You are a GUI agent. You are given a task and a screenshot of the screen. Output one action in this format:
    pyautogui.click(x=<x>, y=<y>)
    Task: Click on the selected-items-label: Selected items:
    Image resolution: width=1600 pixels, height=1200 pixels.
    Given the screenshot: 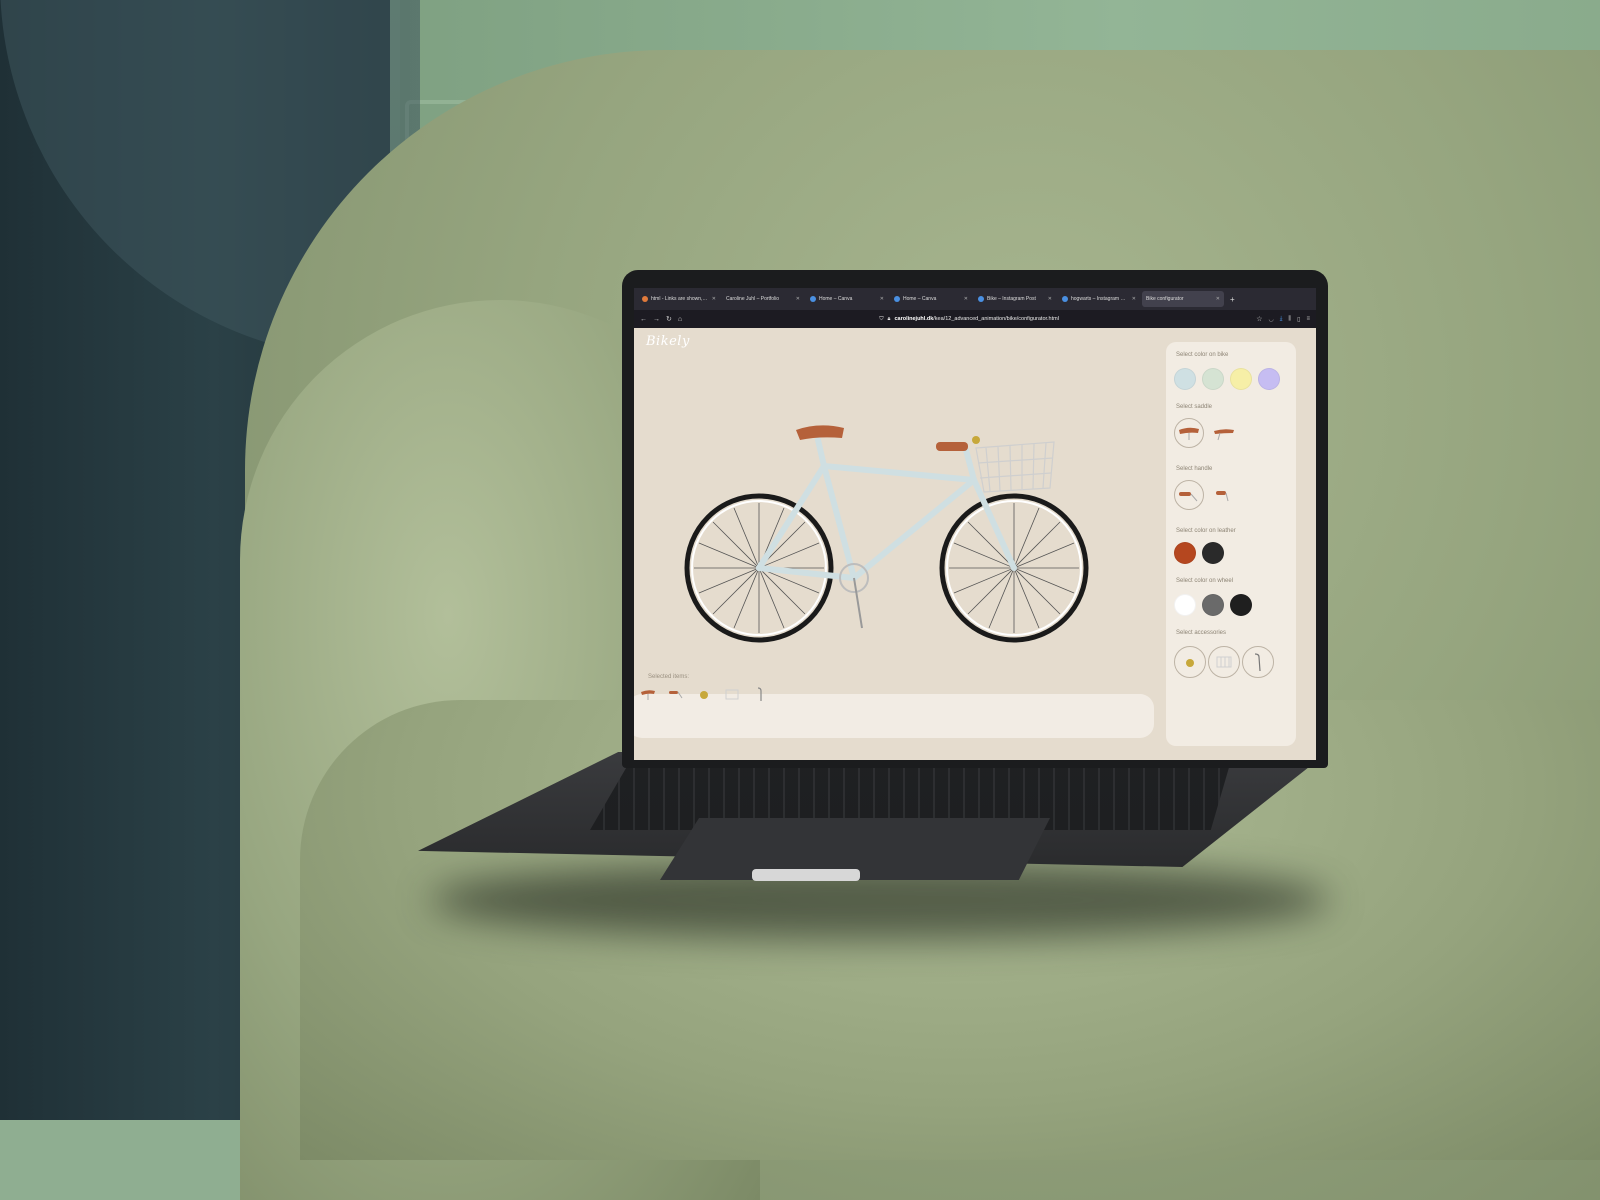 What is the action you would take?
    pyautogui.click(x=669, y=677)
    